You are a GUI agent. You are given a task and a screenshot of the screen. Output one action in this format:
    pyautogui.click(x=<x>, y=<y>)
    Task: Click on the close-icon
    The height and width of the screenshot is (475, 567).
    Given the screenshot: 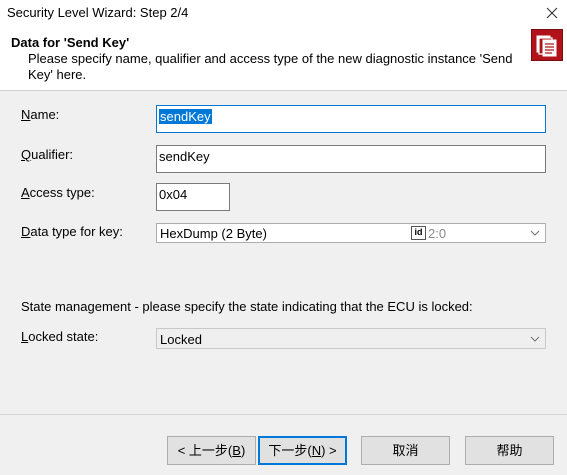 What is the action you would take?
    pyautogui.click(x=552, y=13)
    